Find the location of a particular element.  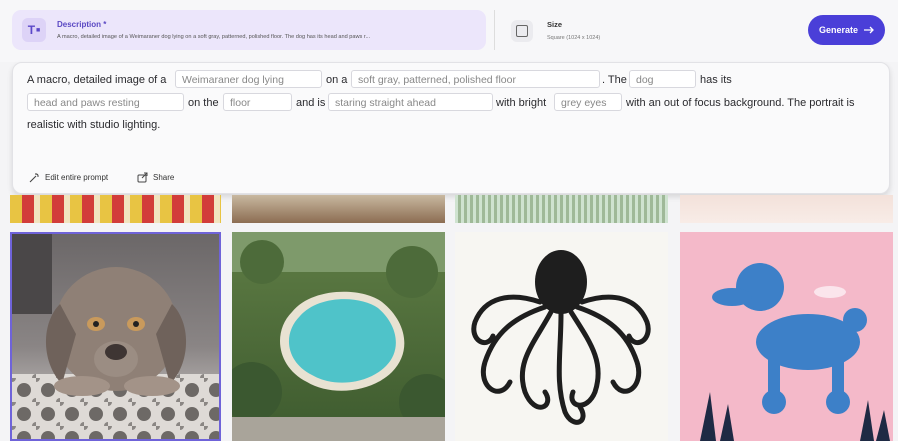

blue-poodle-illustration-image is located at coordinates (786, 336).